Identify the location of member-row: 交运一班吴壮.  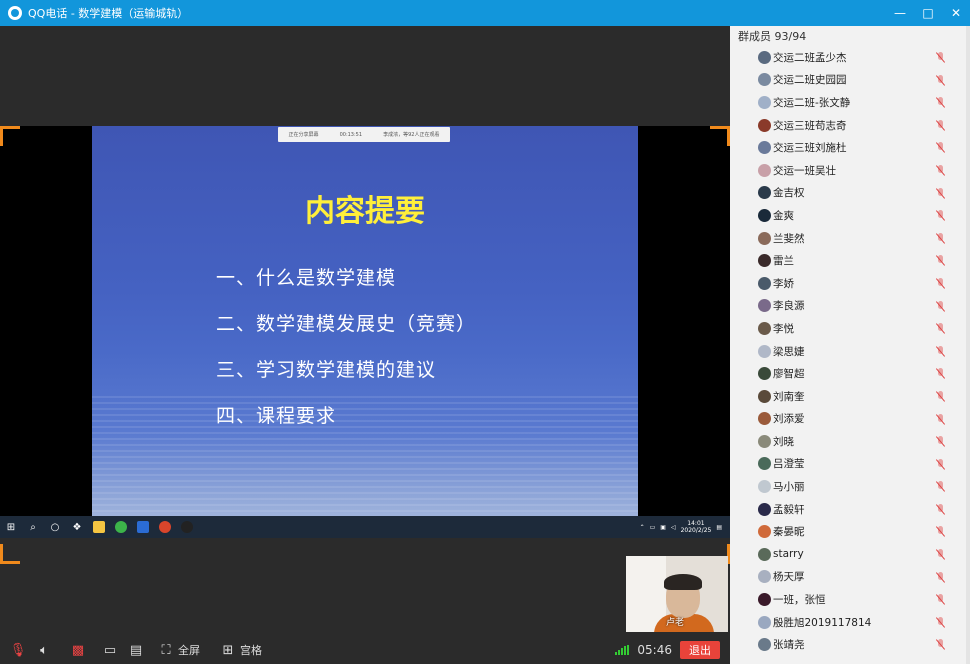
(850, 170).